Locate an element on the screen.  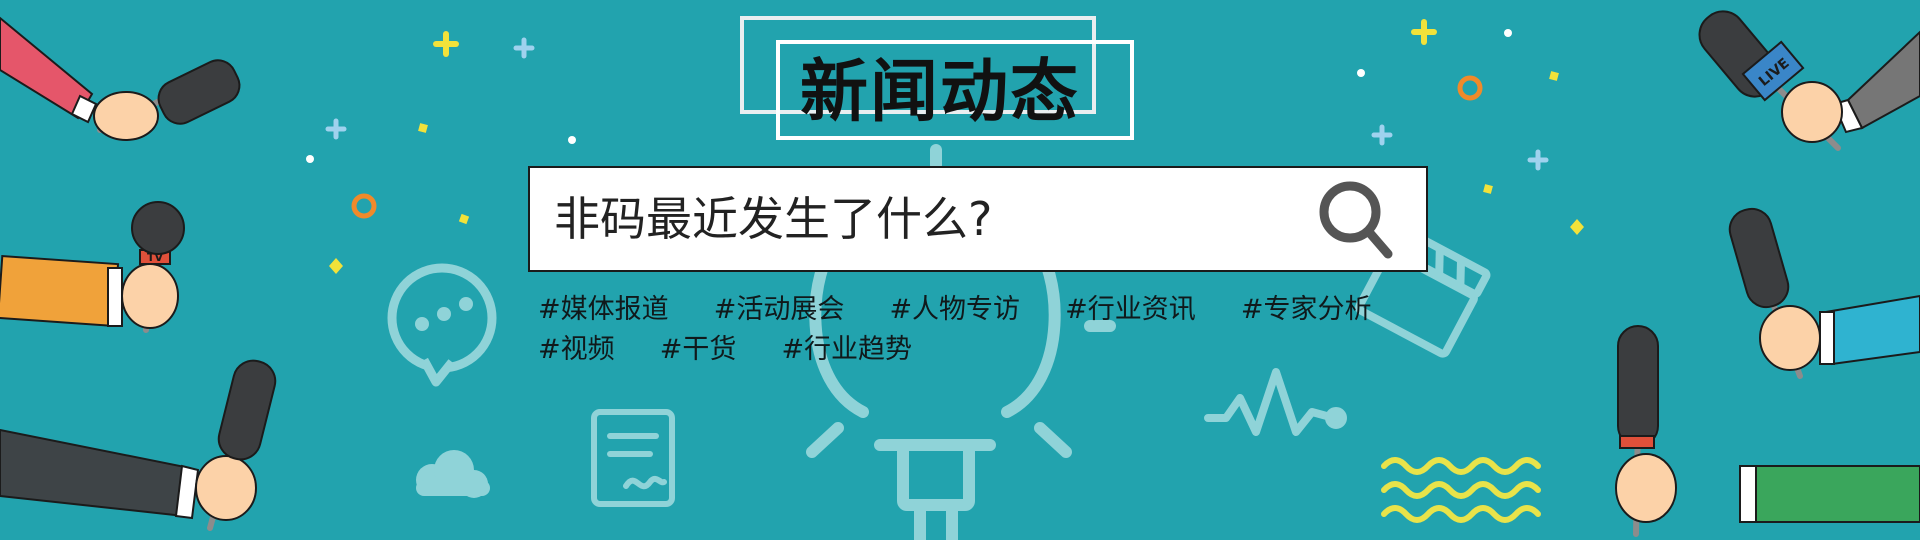
search-input: 非码最近发生了什么? is located at coordinates (773, 219).